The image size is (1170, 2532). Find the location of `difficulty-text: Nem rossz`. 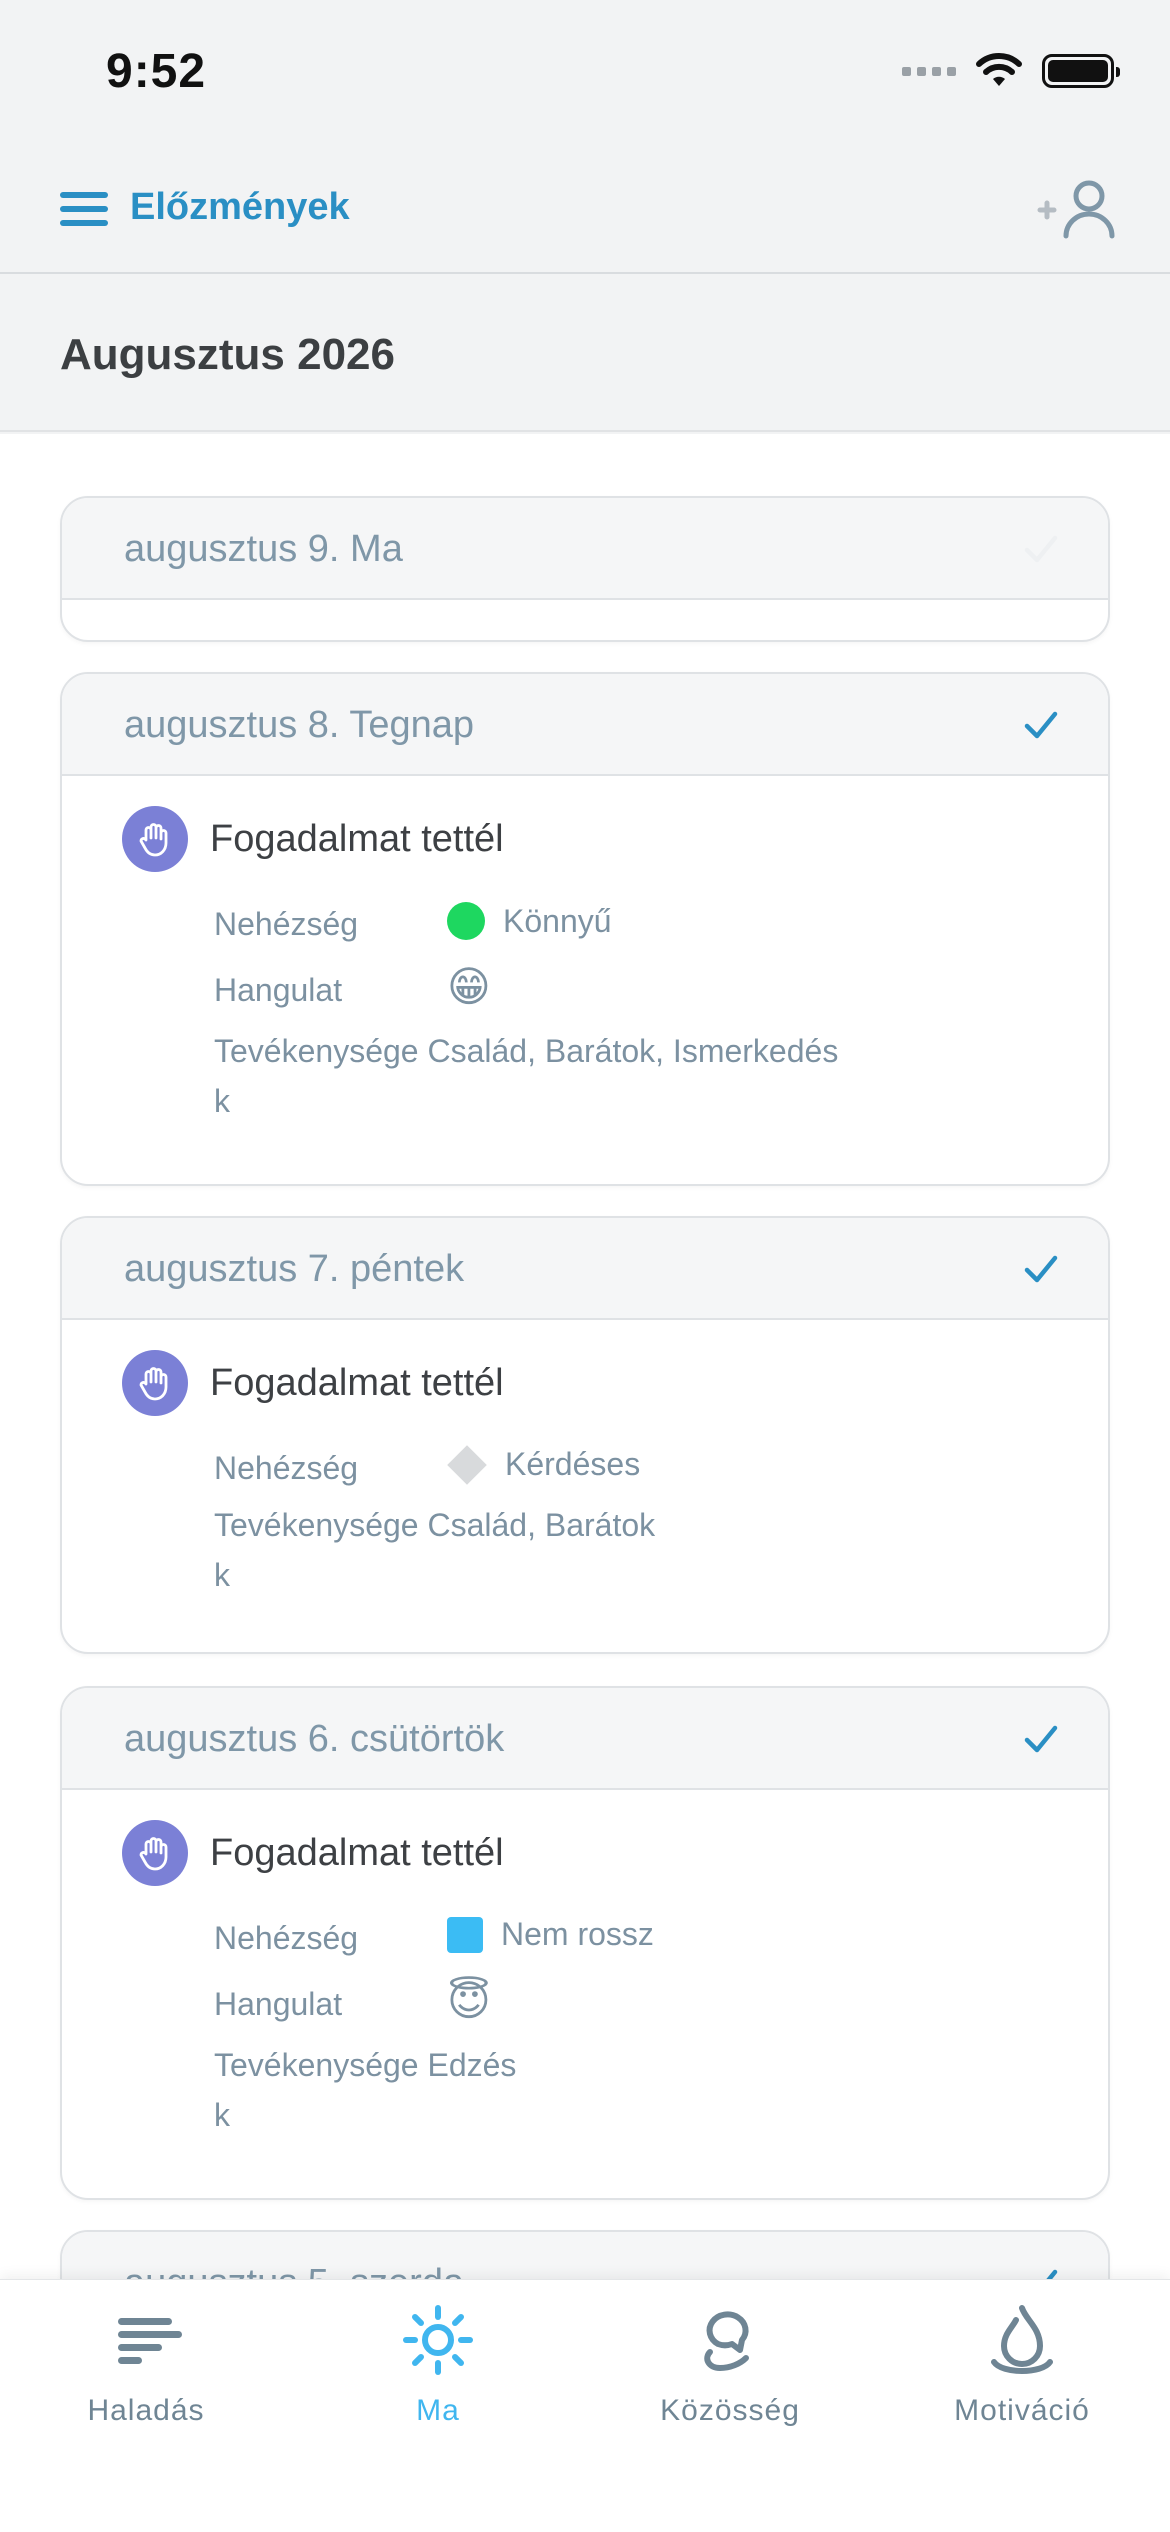

difficulty-text: Nem rossz is located at coordinates (577, 1934).